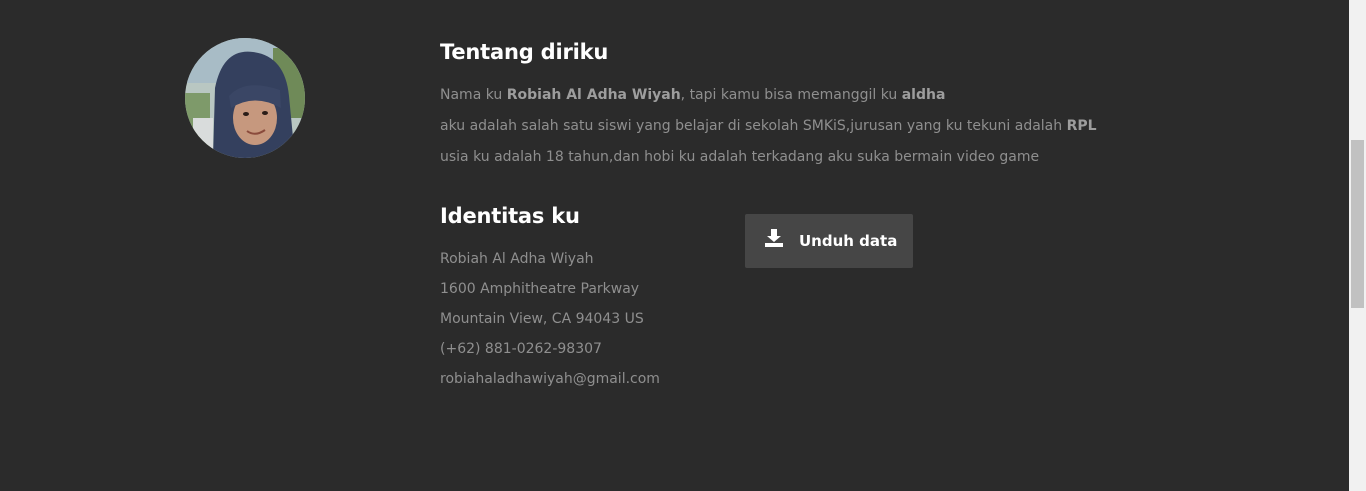  What do you see at coordinates (510, 216) in the screenshot?
I see `identity-title: Identitas ku` at bounding box center [510, 216].